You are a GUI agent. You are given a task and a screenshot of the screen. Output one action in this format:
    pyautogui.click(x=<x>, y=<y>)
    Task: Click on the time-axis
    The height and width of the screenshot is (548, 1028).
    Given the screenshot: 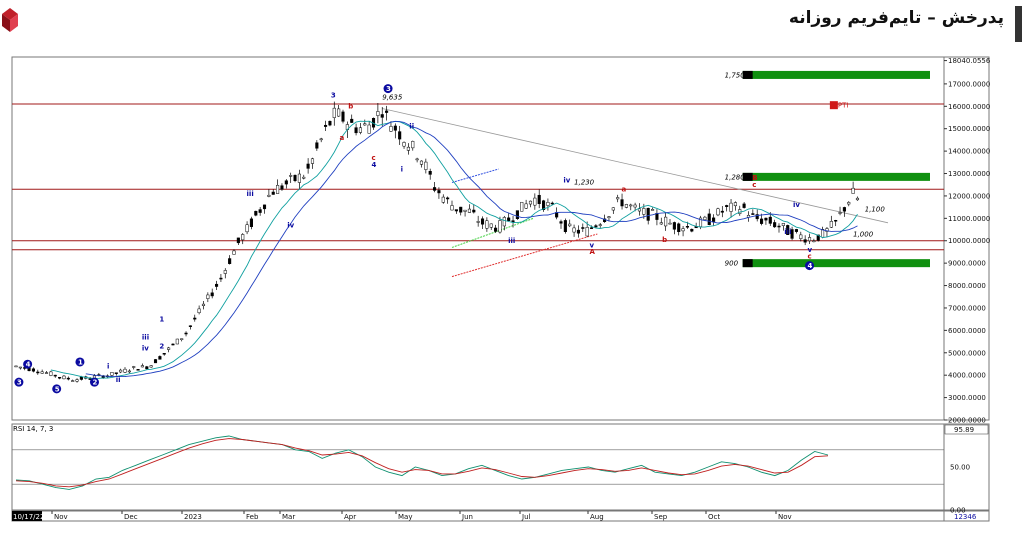 What is the action you would take?
    pyautogui.click(x=478, y=516)
    